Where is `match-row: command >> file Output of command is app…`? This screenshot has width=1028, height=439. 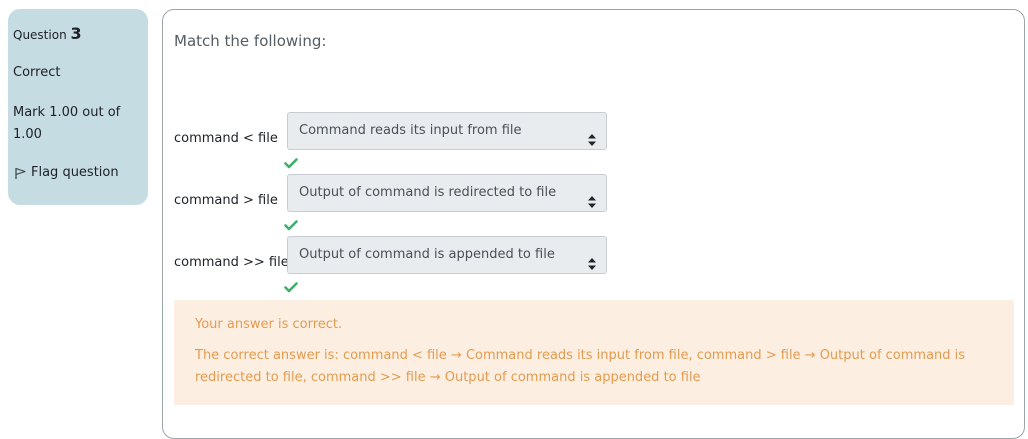
match-row: command >> file Output of command is app… is located at coordinates (394, 265).